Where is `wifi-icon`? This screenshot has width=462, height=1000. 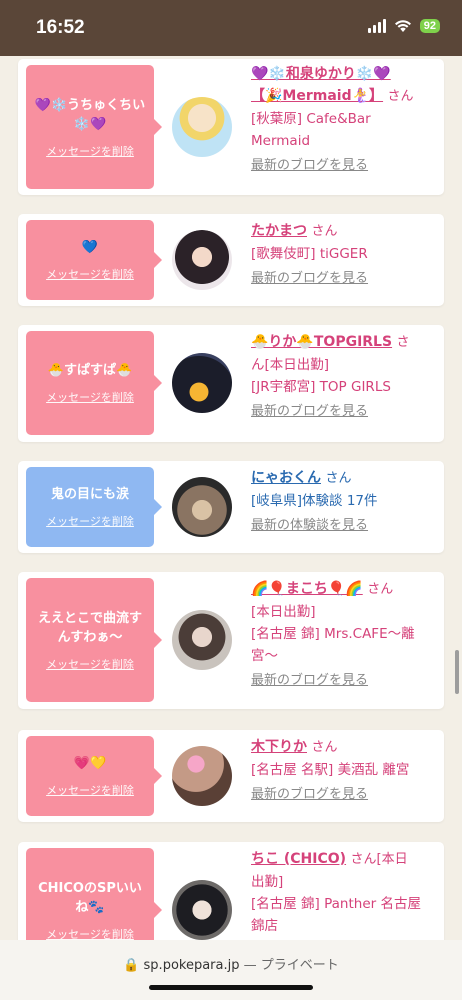 wifi-icon is located at coordinates (402, 26).